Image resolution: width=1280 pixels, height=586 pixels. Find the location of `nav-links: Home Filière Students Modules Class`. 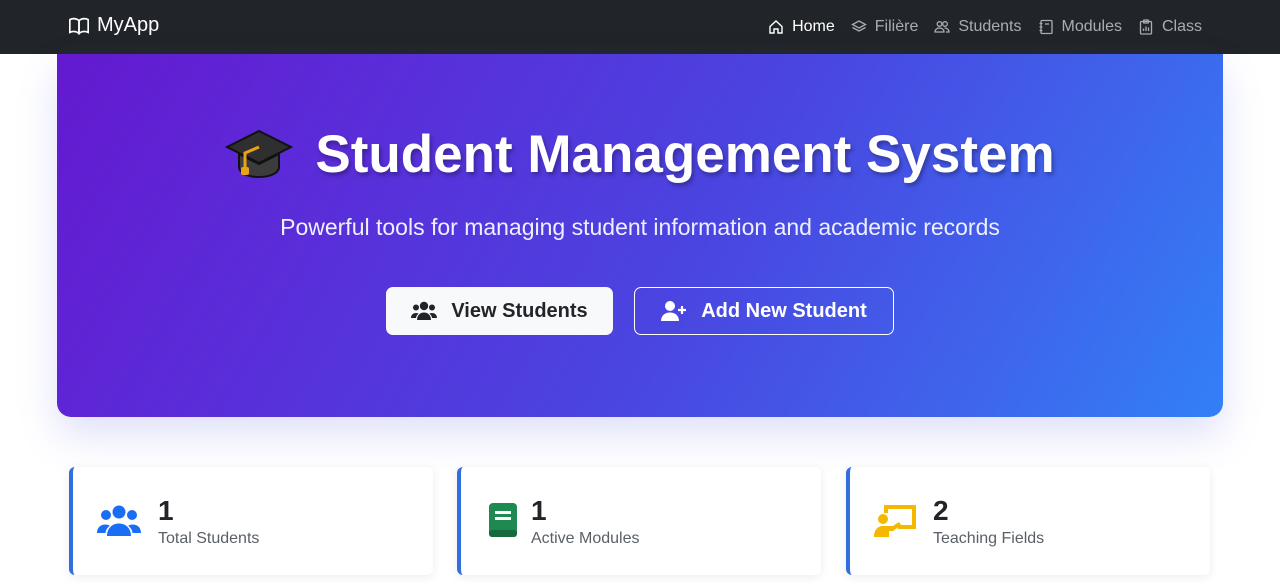

nav-links: Home Filière Students Modules Class is located at coordinates (985, 27).